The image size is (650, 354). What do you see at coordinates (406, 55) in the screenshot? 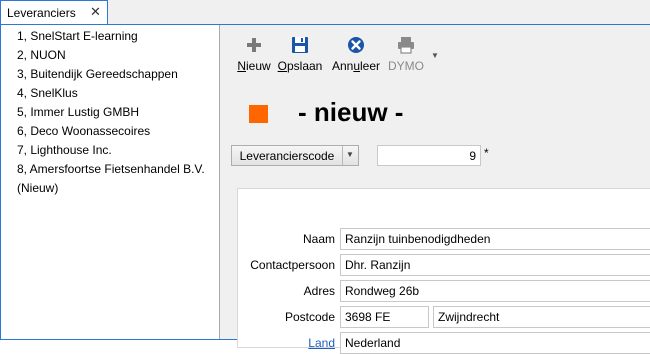
I see `dymo-print-button: DYMO` at bounding box center [406, 55].